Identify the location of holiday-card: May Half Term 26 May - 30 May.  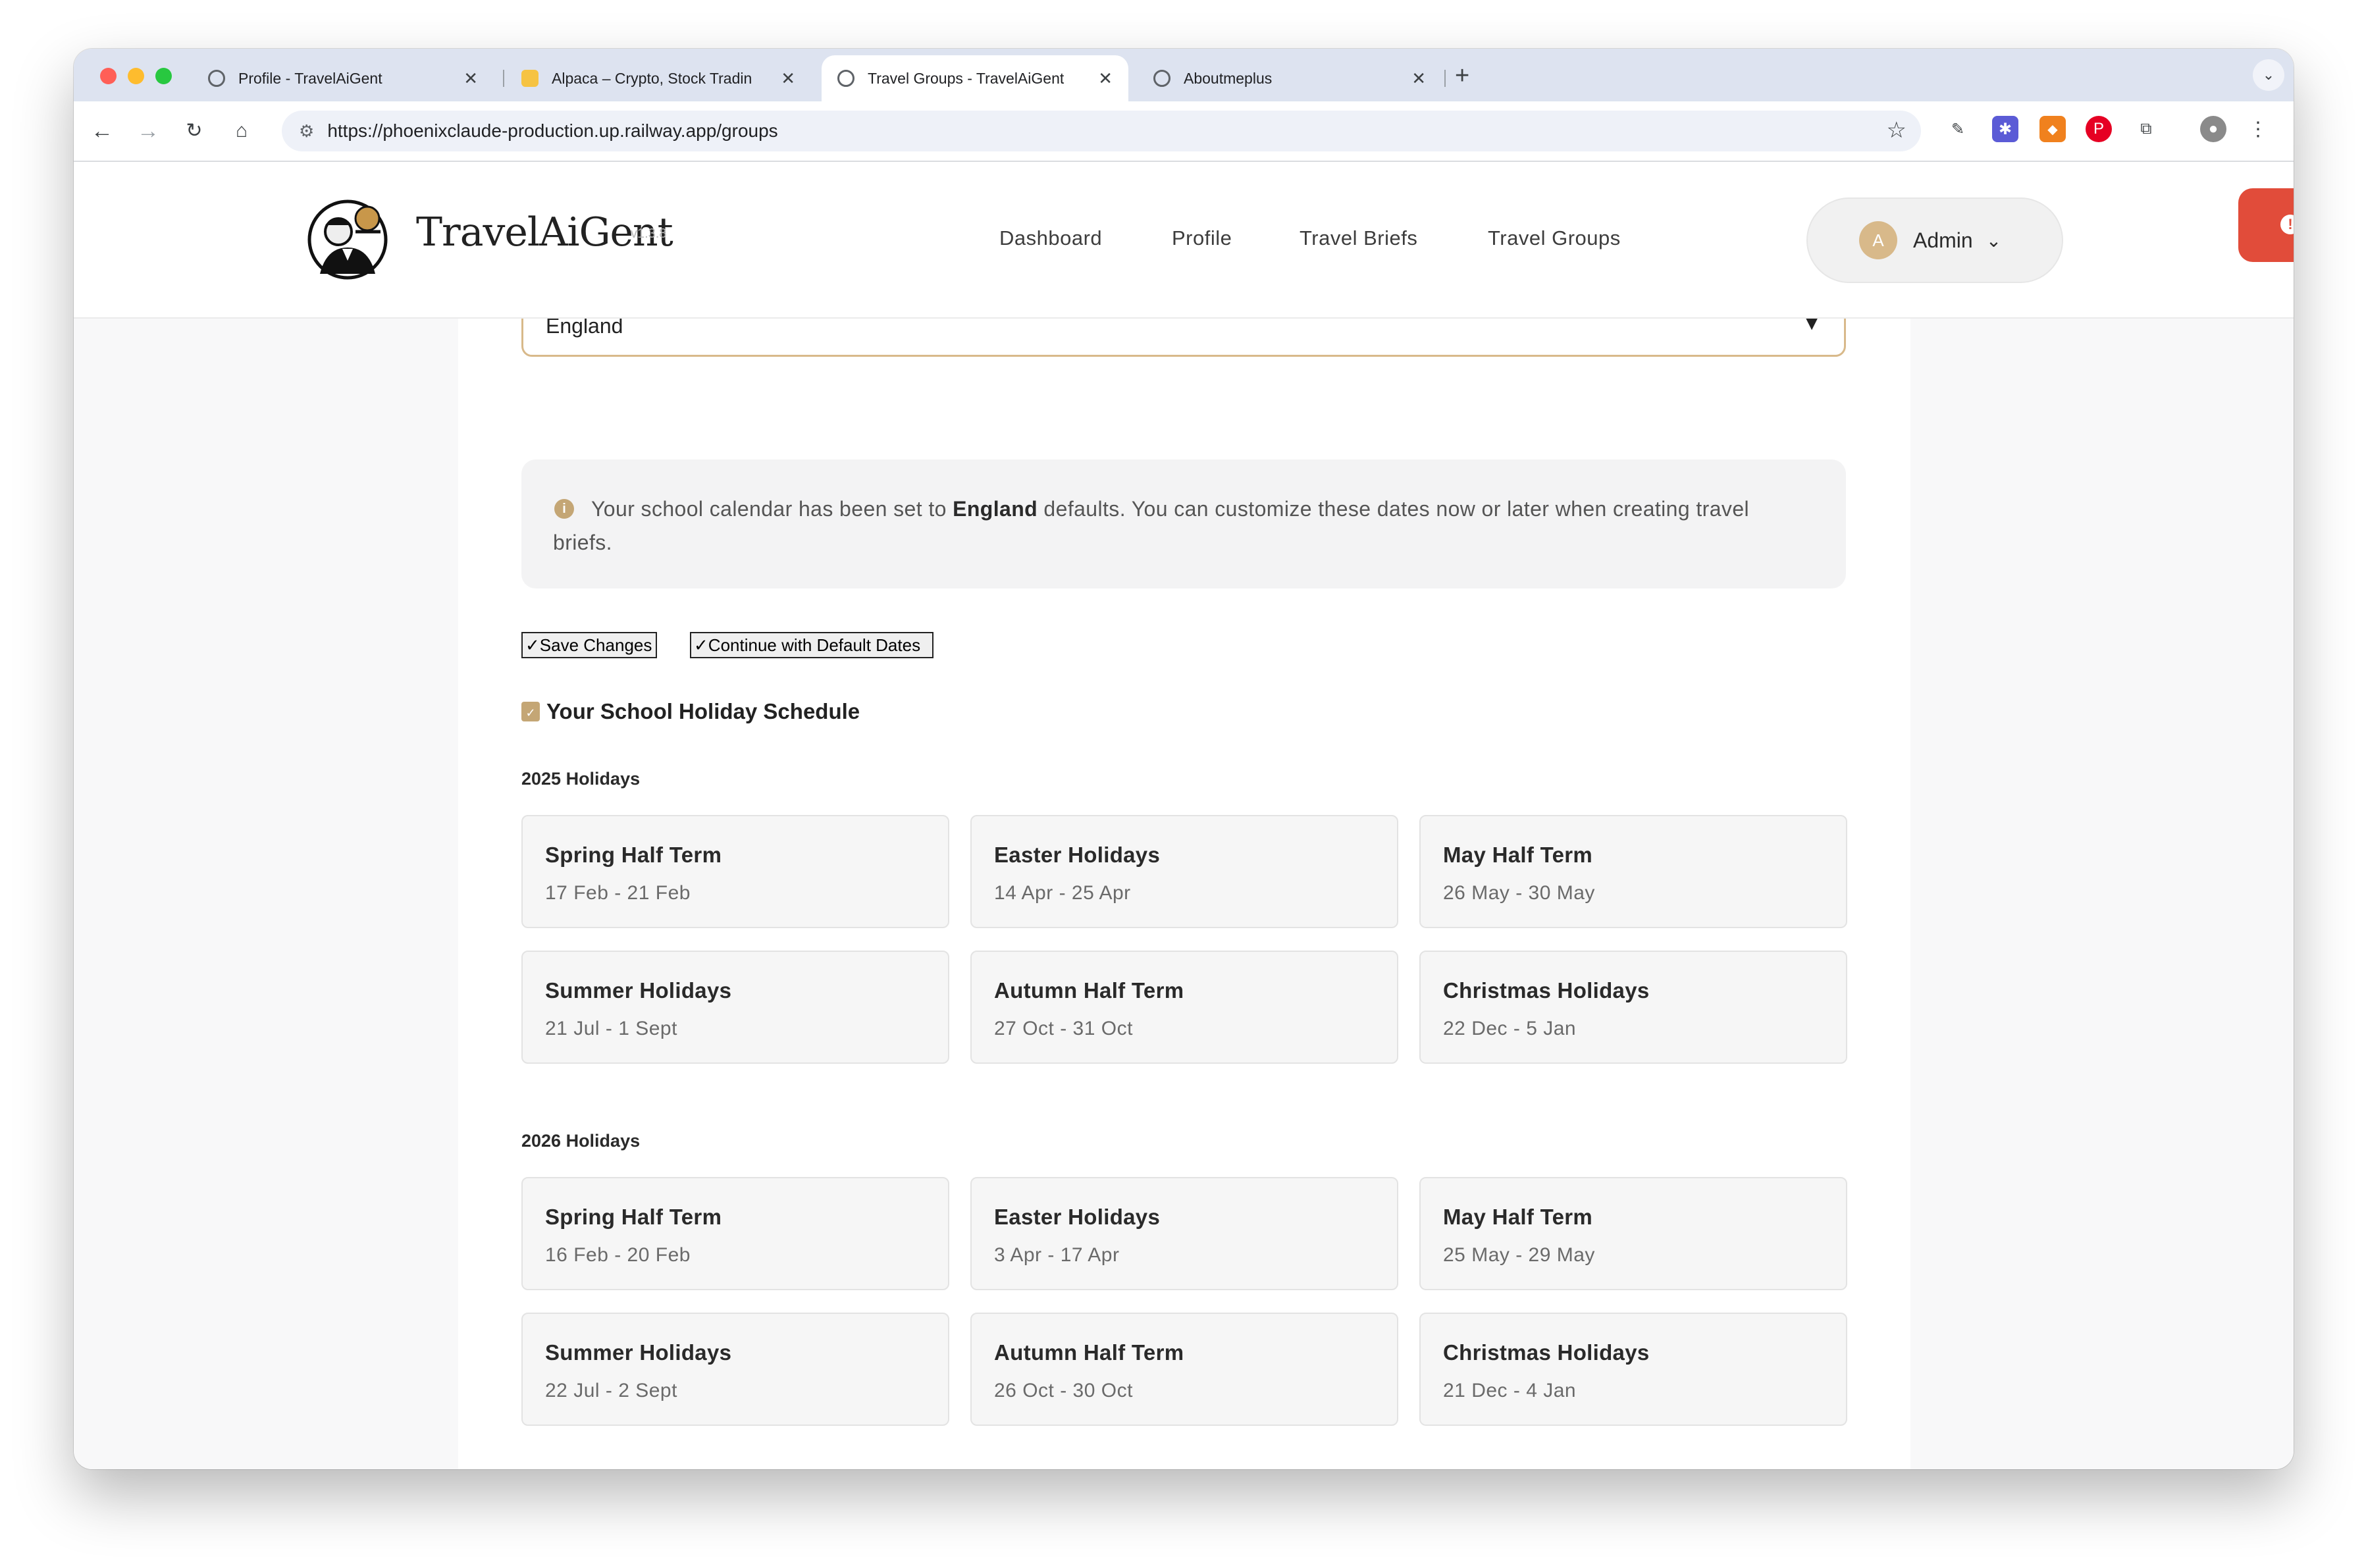
(1633, 871).